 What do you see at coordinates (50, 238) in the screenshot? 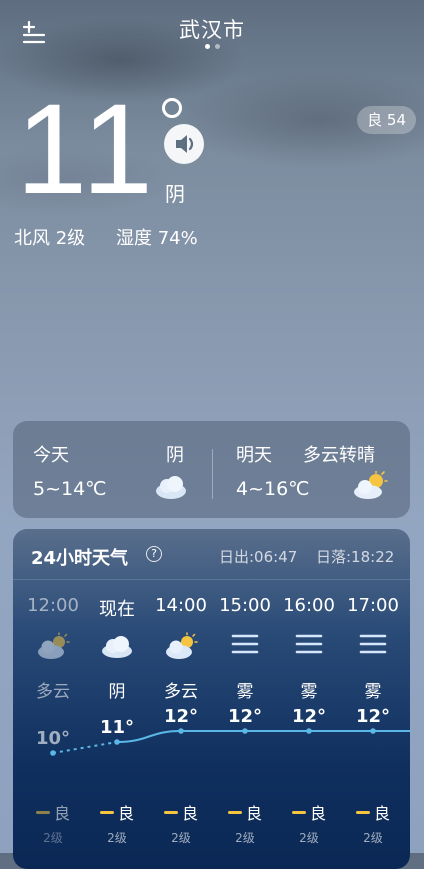
I see `wind-info: 北风 2级` at bounding box center [50, 238].